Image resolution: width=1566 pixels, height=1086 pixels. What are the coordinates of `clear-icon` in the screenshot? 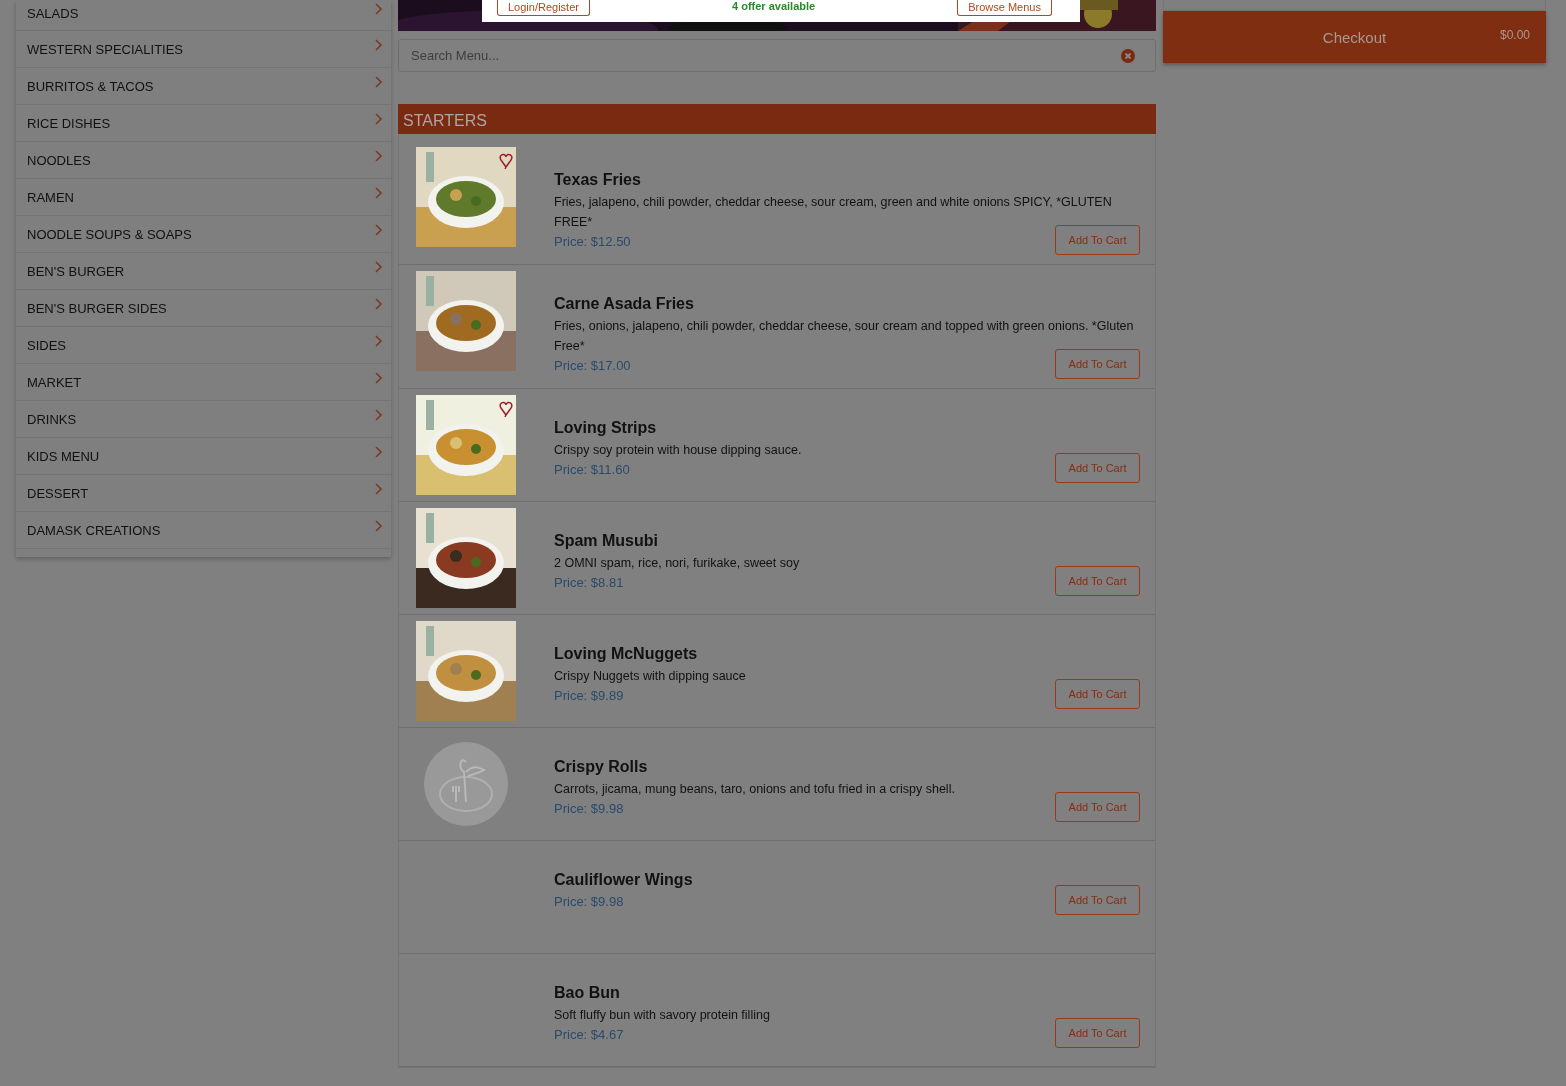 It's located at (1128, 56).